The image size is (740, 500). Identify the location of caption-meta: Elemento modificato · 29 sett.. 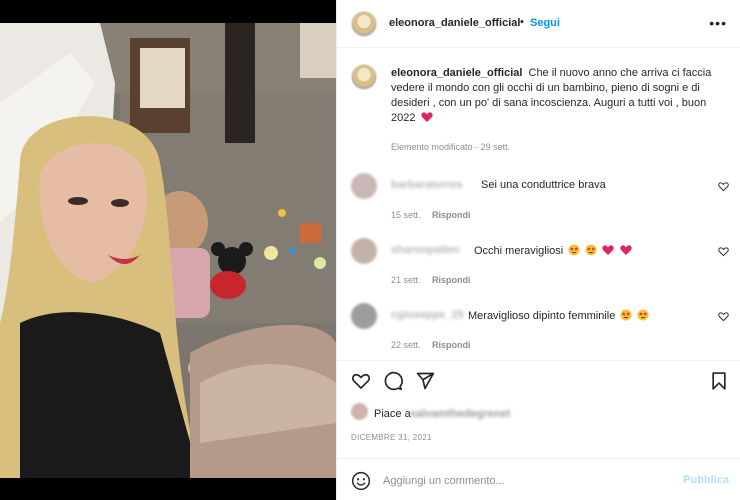
(450, 147).